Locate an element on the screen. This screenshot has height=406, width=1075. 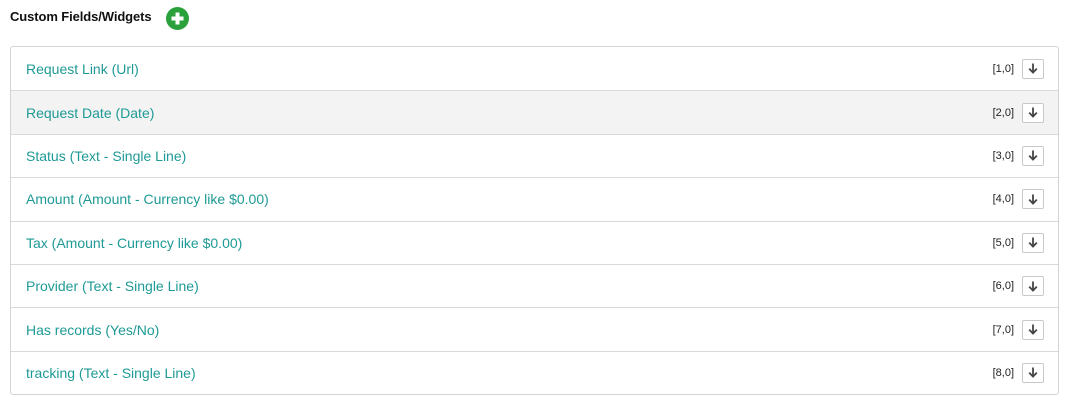
field-position: [8,0] is located at coordinates (1003, 372).